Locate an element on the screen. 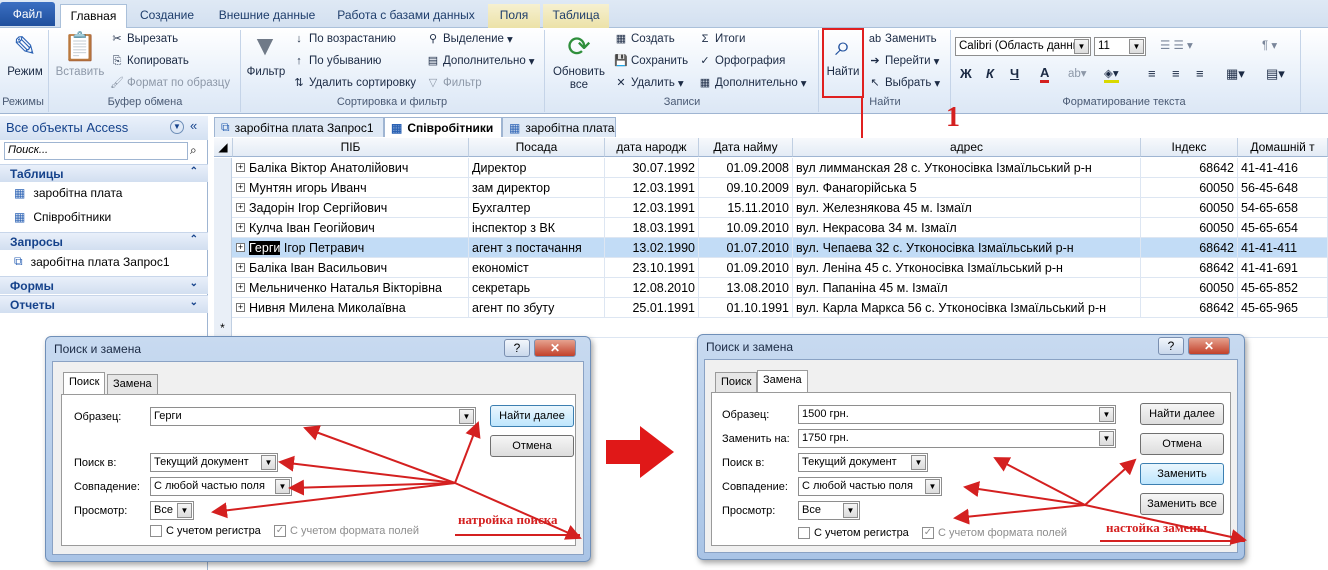 The image size is (1328, 570). arrow-to-case is located at coordinates (518, 511).